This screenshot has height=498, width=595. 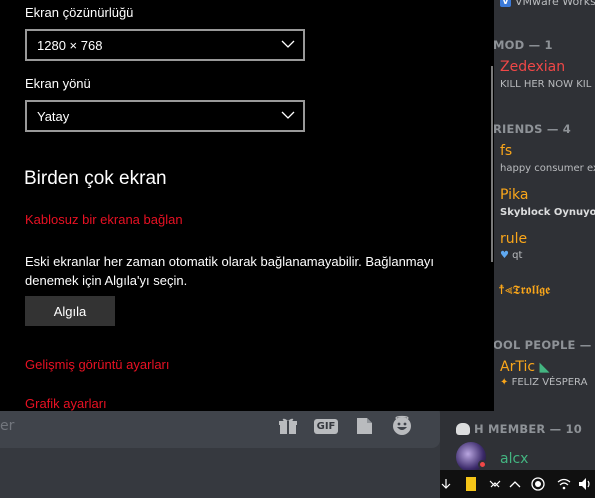 What do you see at coordinates (504, 382) in the screenshot?
I see `sparkle-icon: ✦` at bounding box center [504, 382].